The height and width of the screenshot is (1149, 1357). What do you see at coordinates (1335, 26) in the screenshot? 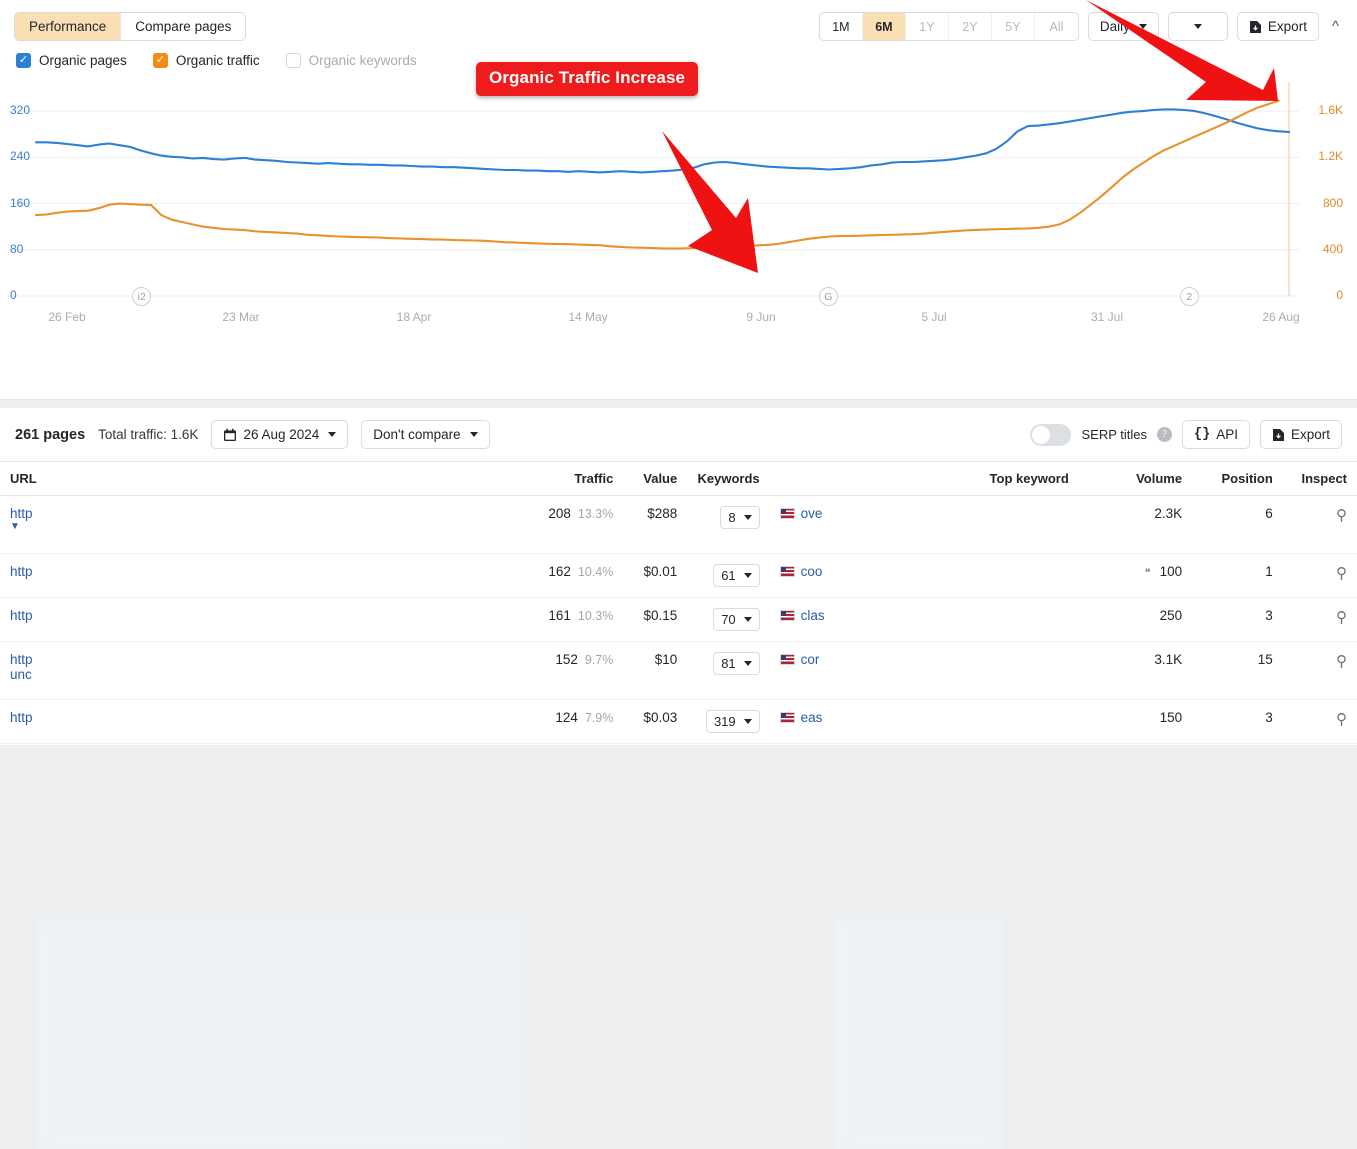
I see `collapse-panel-chevron-up-icon: ^` at bounding box center [1335, 26].